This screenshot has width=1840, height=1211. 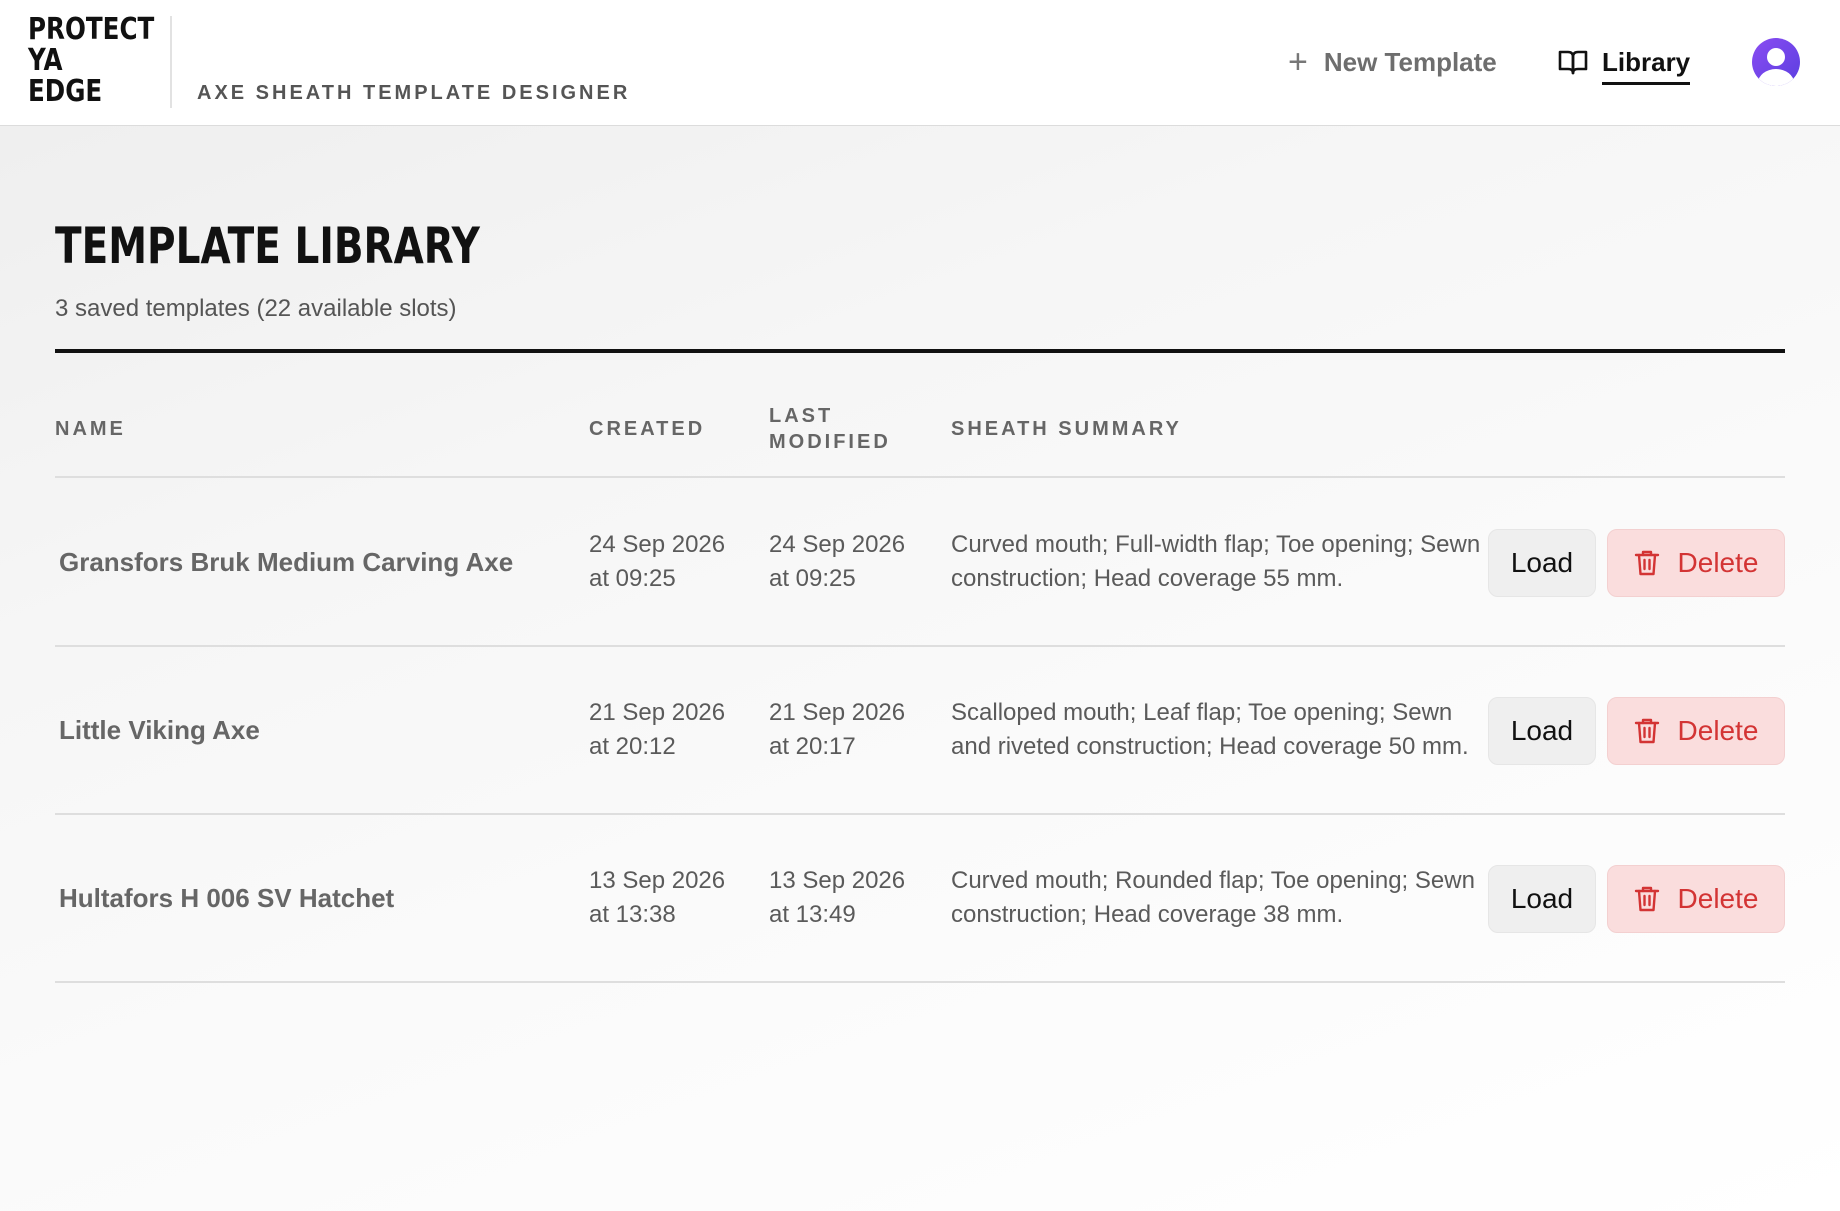 I want to click on logo-line-2: YA, so click(x=45, y=60).